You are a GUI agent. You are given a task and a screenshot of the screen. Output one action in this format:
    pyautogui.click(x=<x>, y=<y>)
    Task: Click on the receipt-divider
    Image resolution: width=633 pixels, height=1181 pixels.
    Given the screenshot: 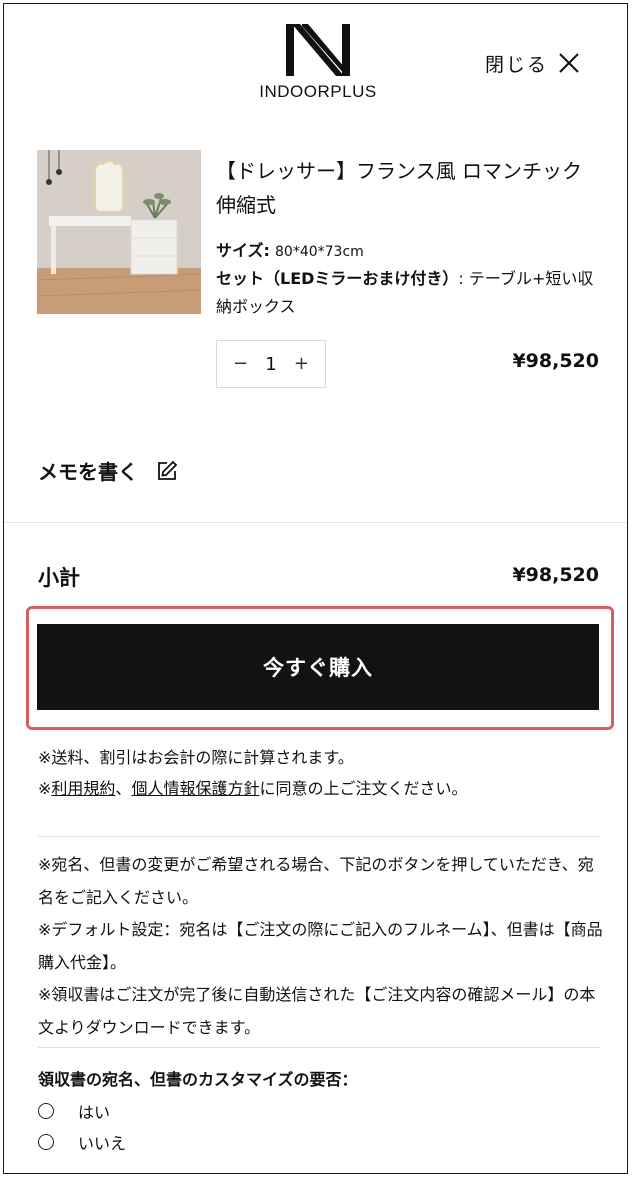 What is the action you would take?
    pyautogui.click(x=319, y=1047)
    